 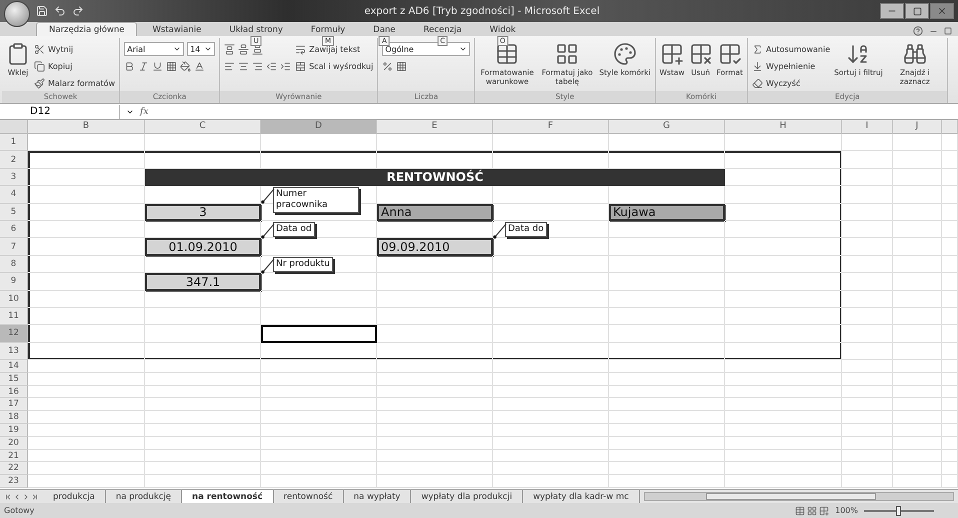 I want to click on row-header: 23, so click(x=14, y=481).